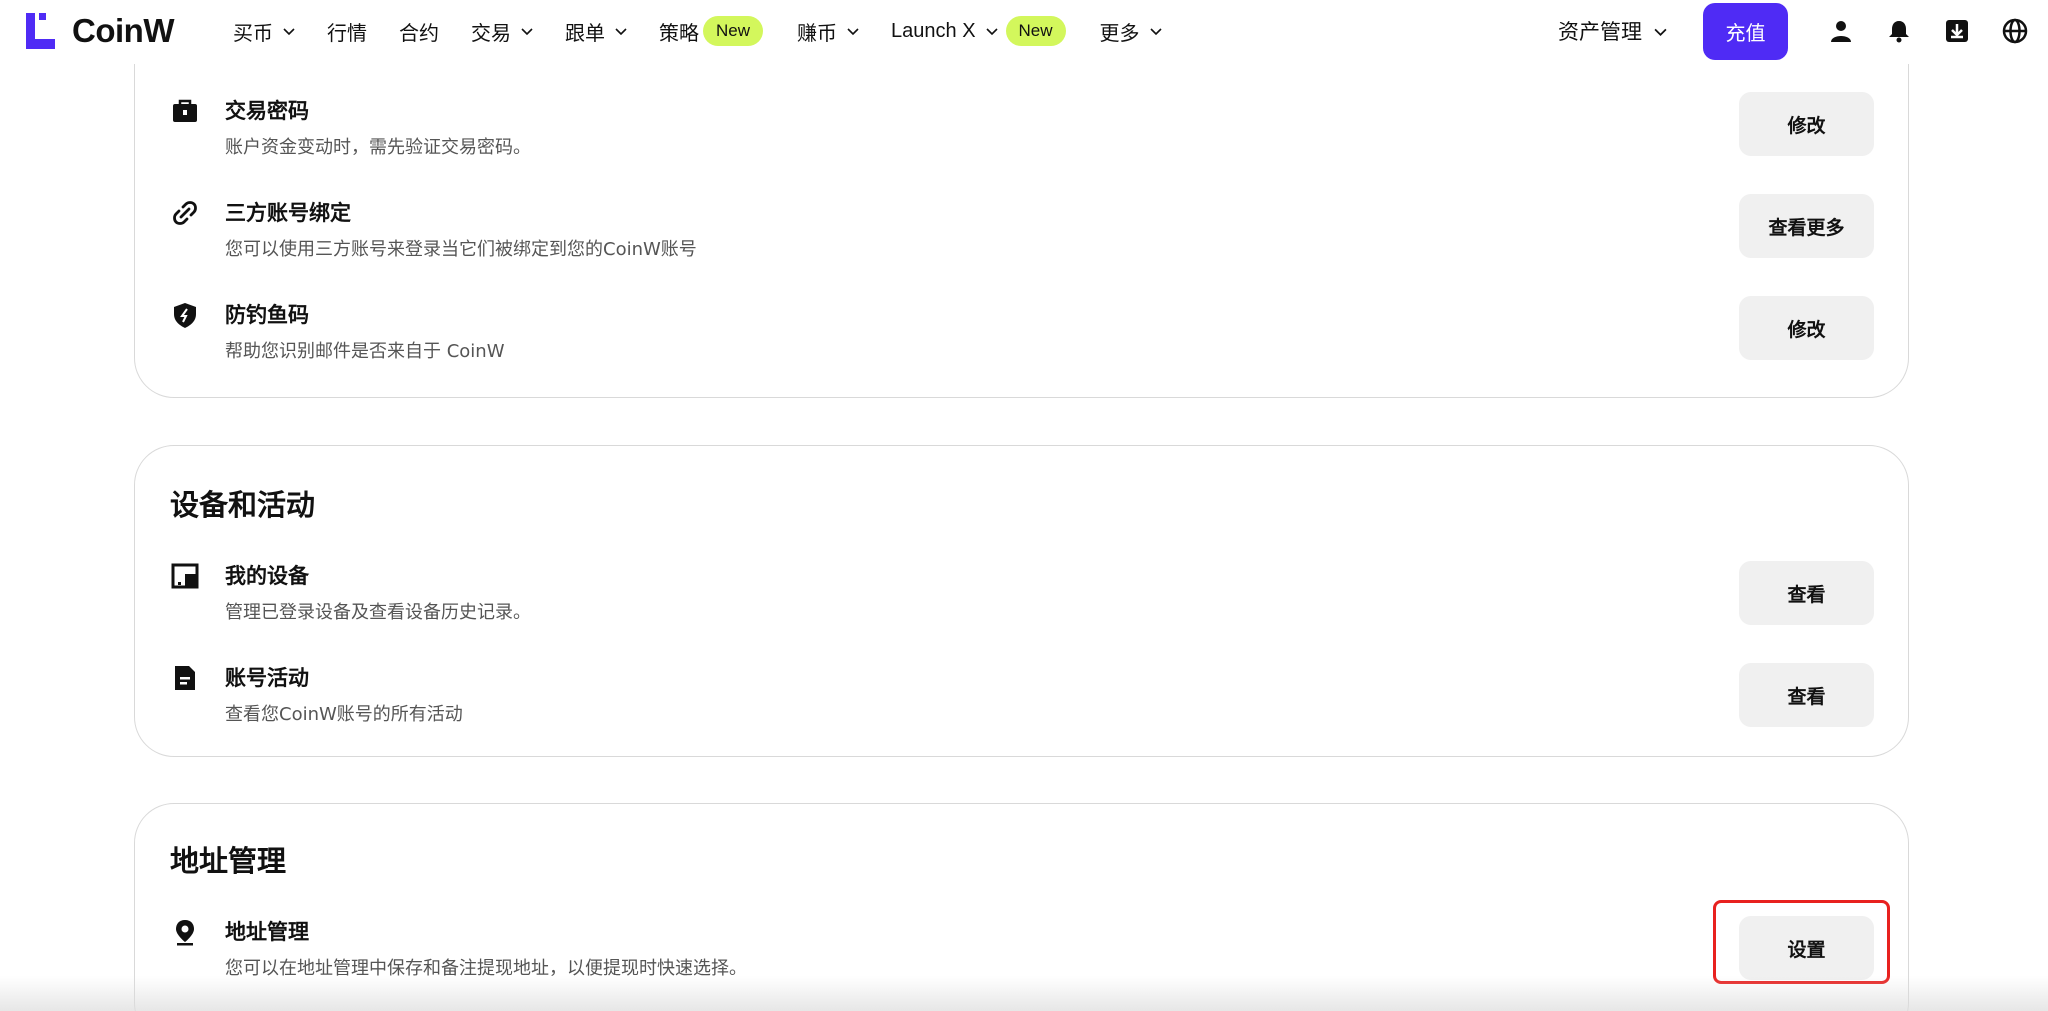  Describe the element at coordinates (1806, 593) in the screenshot. I see `view-devices-button: 查看` at that location.